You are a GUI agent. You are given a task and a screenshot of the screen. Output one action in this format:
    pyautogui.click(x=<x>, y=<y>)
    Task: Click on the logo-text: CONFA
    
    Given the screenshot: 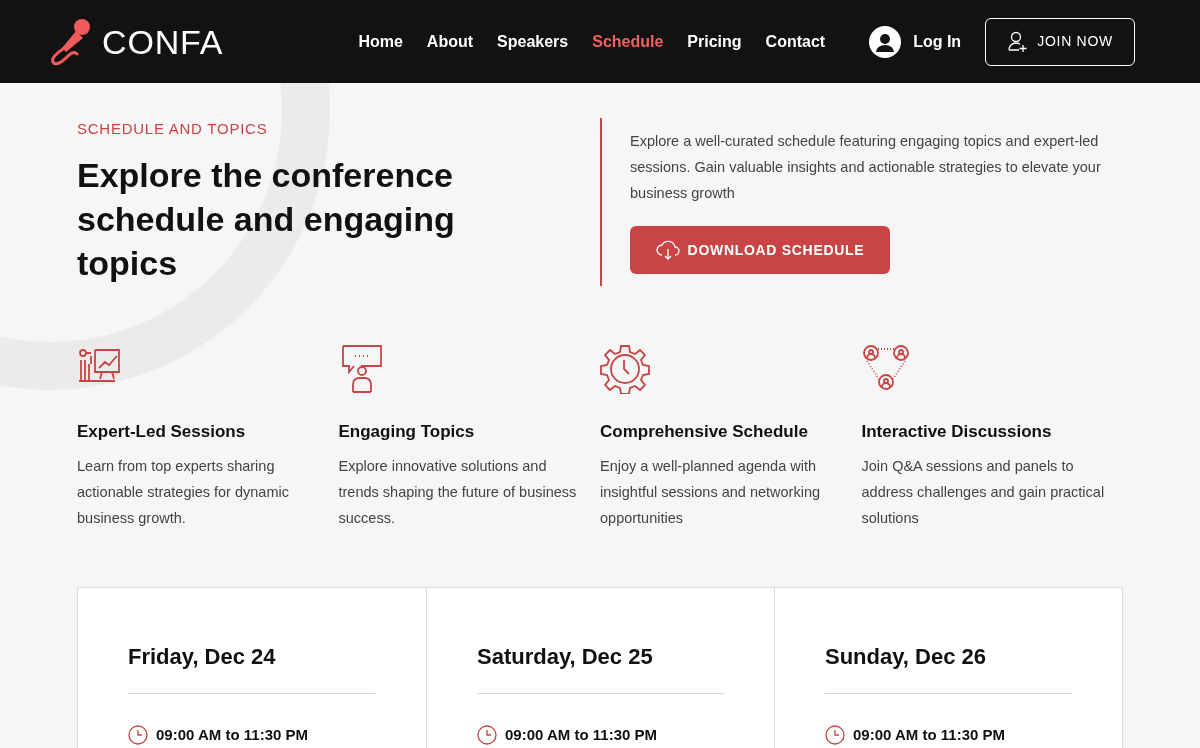 What is the action you would take?
    pyautogui.click(x=163, y=41)
    